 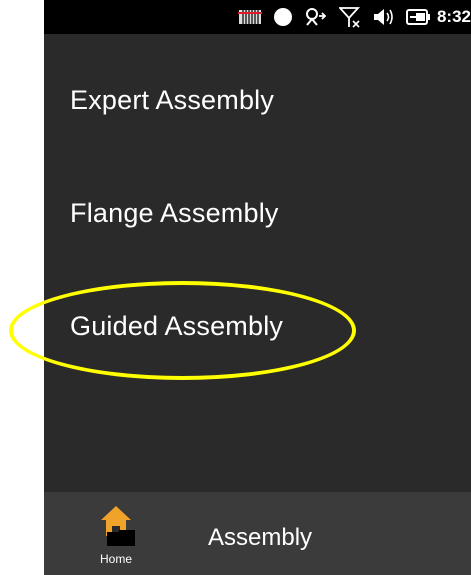 What do you see at coordinates (115, 559) in the screenshot?
I see `home-label: Home` at bounding box center [115, 559].